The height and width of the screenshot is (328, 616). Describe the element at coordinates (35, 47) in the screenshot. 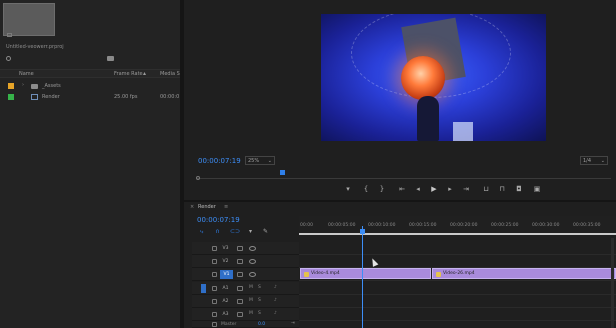

I see `project-name: Untitled-veowerr.prproj` at that location.